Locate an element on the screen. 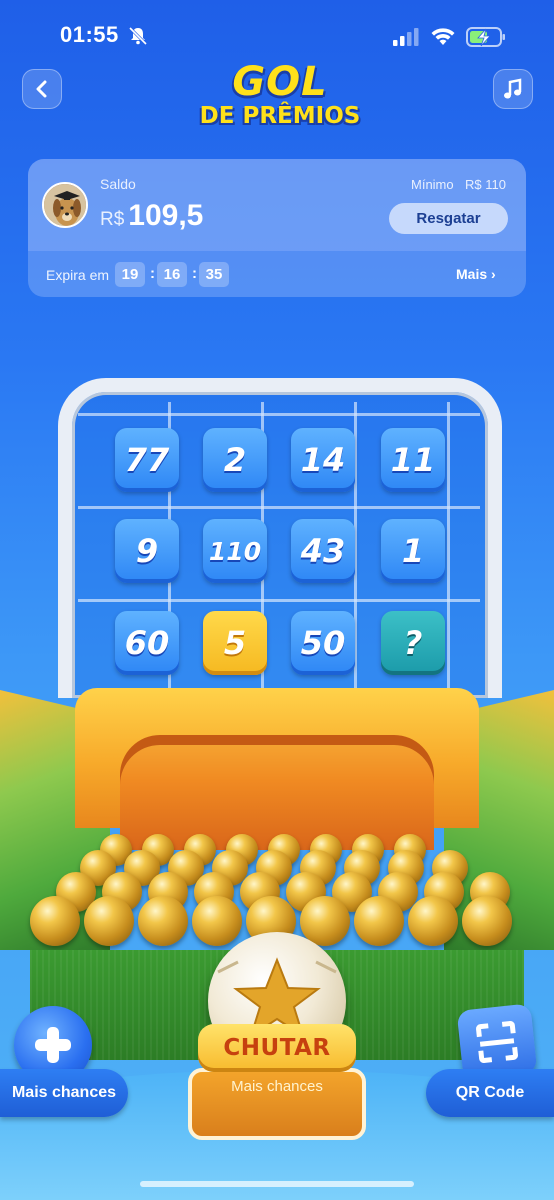  kick-button: Mais chances CHUTAR is located at coordinates (277, 1082).